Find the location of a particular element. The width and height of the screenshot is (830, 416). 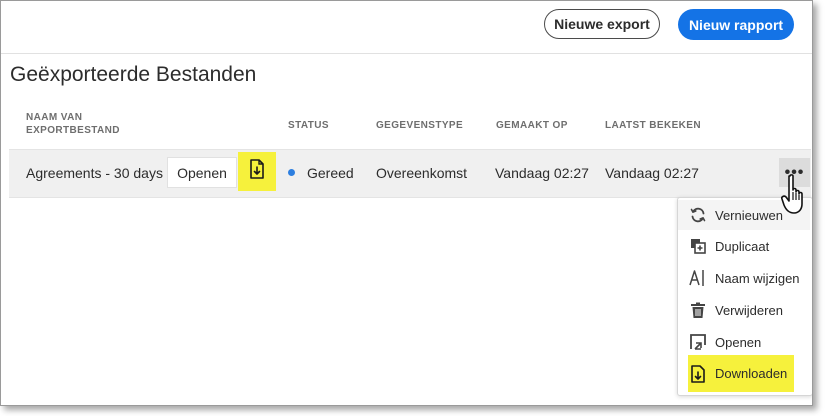

column-header-last-viewed: LAATST BEKEKEN is located at coordinates (653, 125).